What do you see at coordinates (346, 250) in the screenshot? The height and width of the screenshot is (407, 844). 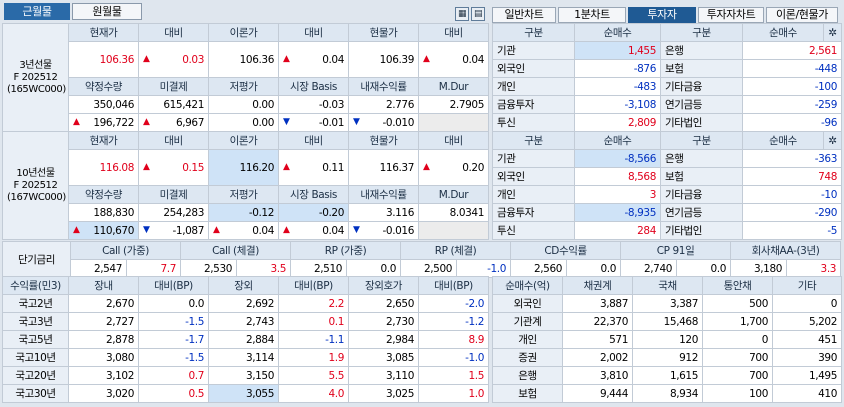 I see `col-header: RP (가중)` at bounding box center [346, 250].